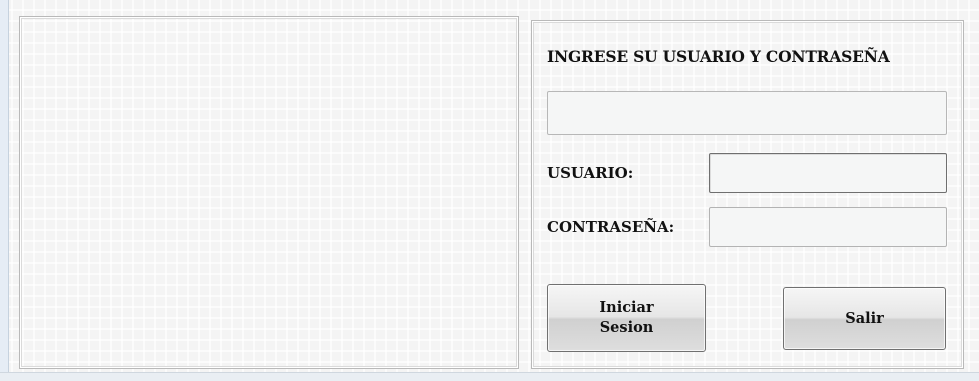 Image resolution: width=979 pixels, height=381 pixels. I want to click on window-bottom-border, so click(489, 376).